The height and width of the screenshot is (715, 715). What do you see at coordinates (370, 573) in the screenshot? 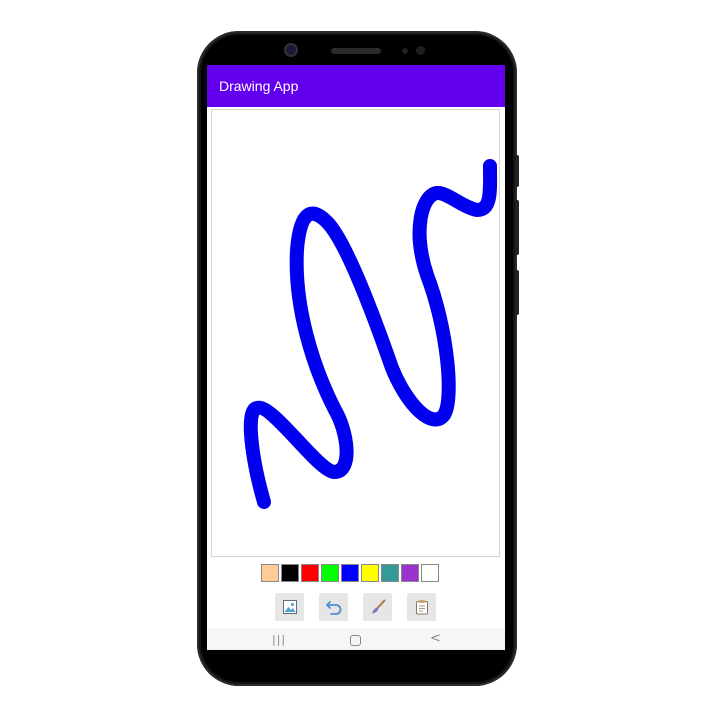
I see `color-swatch-yellow` at bounding box center [370, 573].